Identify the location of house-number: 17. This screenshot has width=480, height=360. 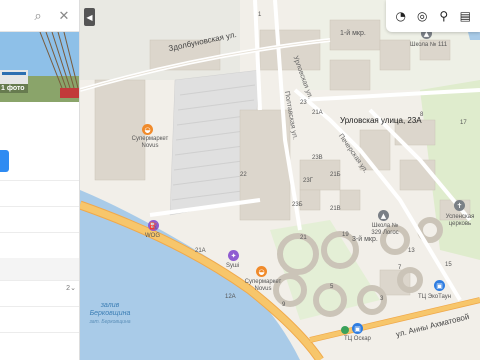
(463, 123).